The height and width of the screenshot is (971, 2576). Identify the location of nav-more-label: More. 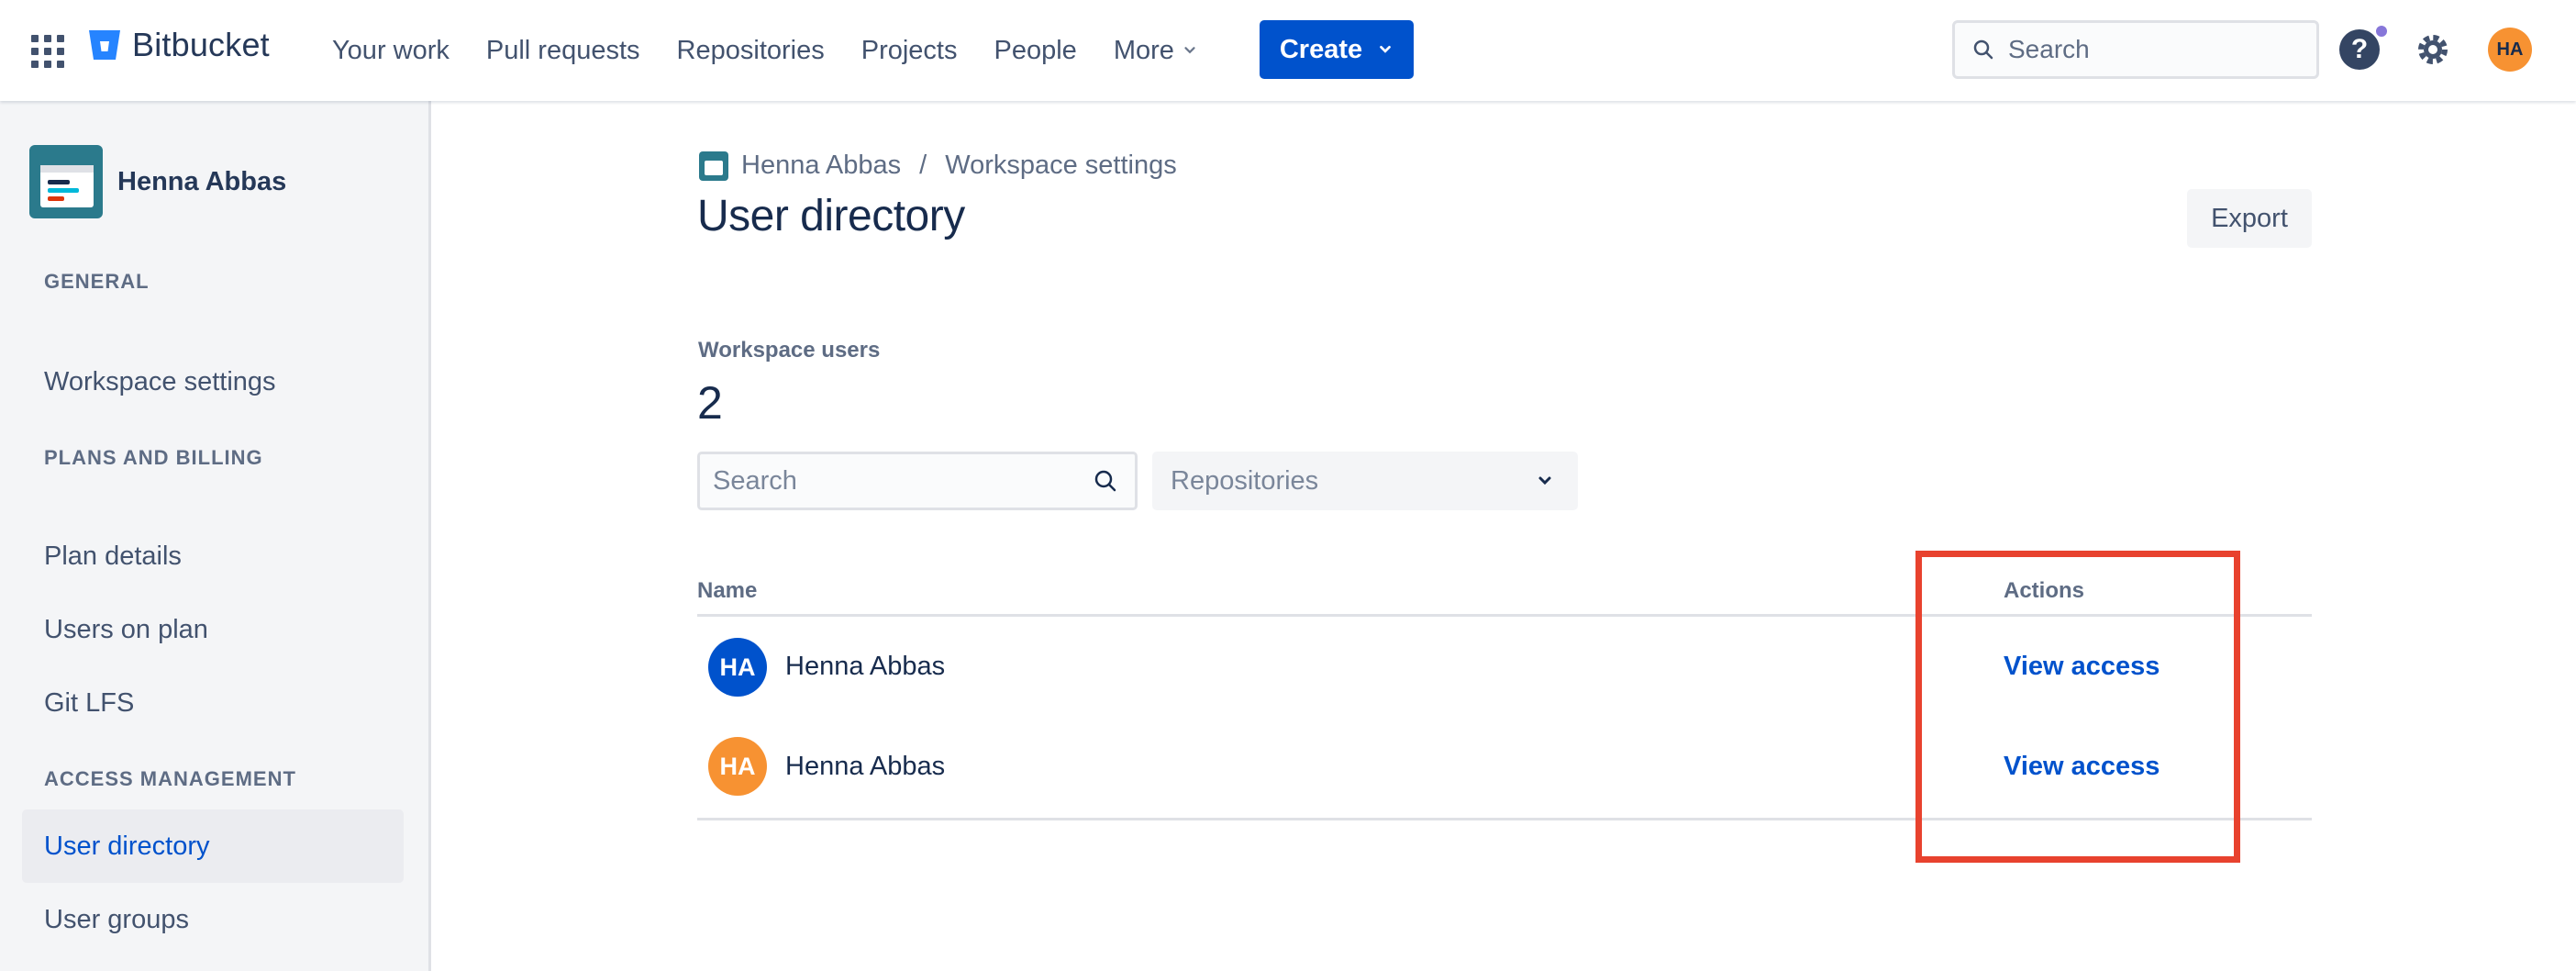
(1143, 50).